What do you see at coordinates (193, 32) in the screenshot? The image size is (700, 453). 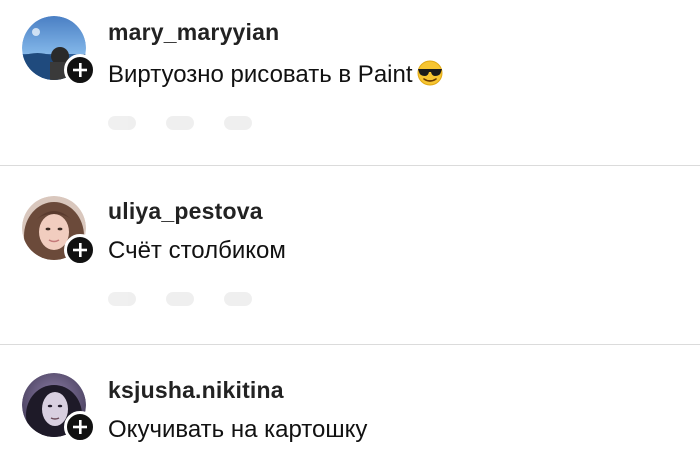 I see `comment-username: mary_maryyian` at bounding box center [193, 32].